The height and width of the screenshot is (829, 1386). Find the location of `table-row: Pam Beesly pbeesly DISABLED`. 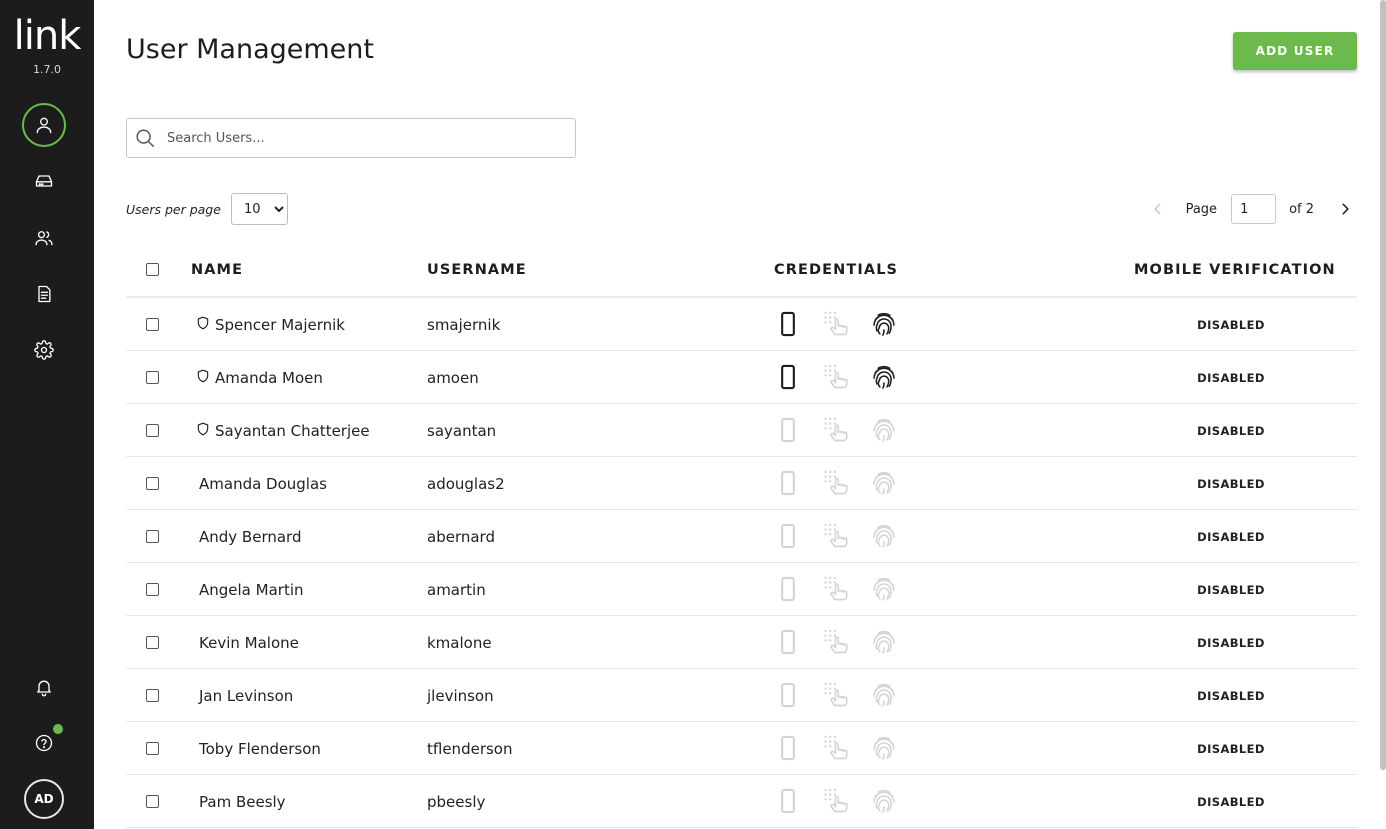

table-row: Pam Beesly pbeesly DISABLED is located at coordinates (741, 801).